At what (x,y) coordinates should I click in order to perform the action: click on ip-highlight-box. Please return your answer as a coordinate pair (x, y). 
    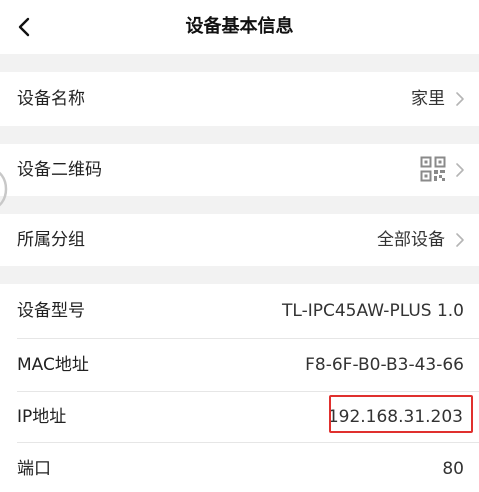
    Looking at the image, I should click on (401, 414).